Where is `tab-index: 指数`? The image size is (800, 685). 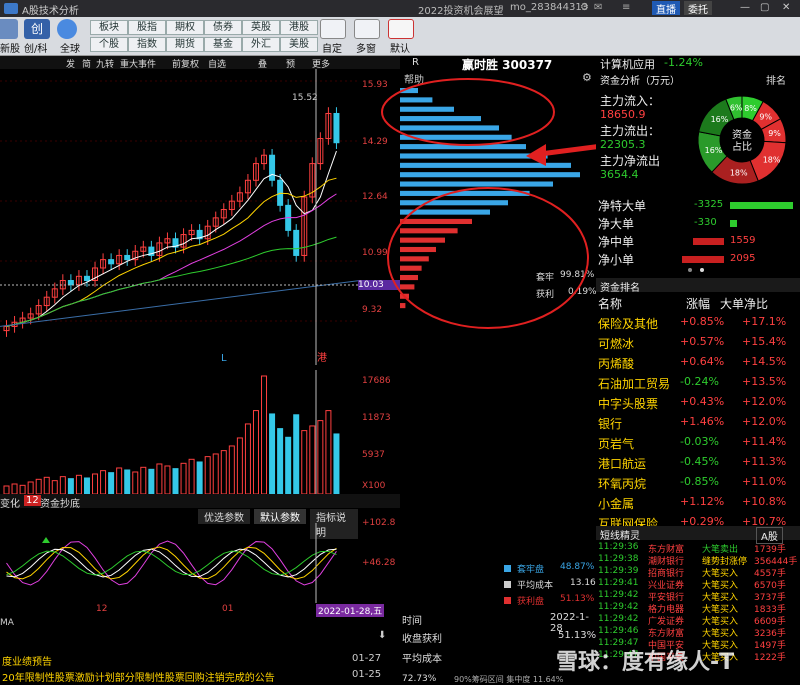 tab-index: 指数 is located at coordinates (147, 44).